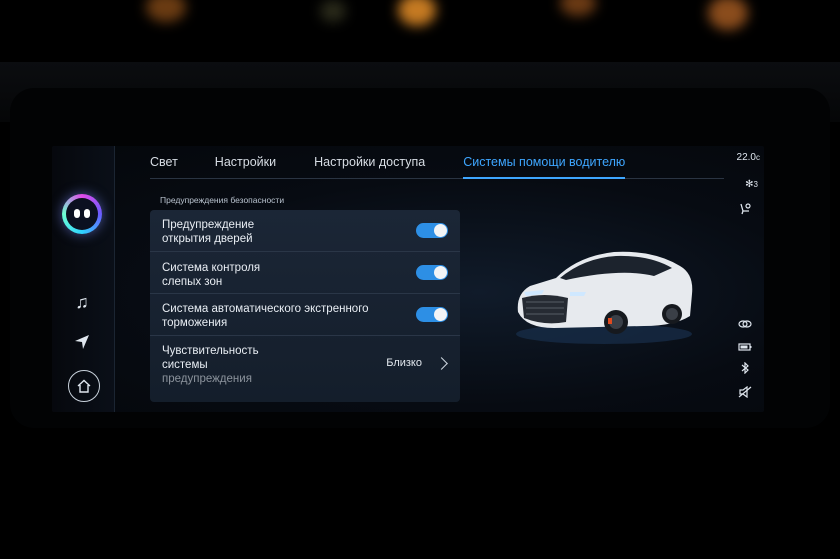  What do you see at coordinates (83, 279) in the screenshot?
I see `left-dock: ♫` at bounding box center [83, 279].